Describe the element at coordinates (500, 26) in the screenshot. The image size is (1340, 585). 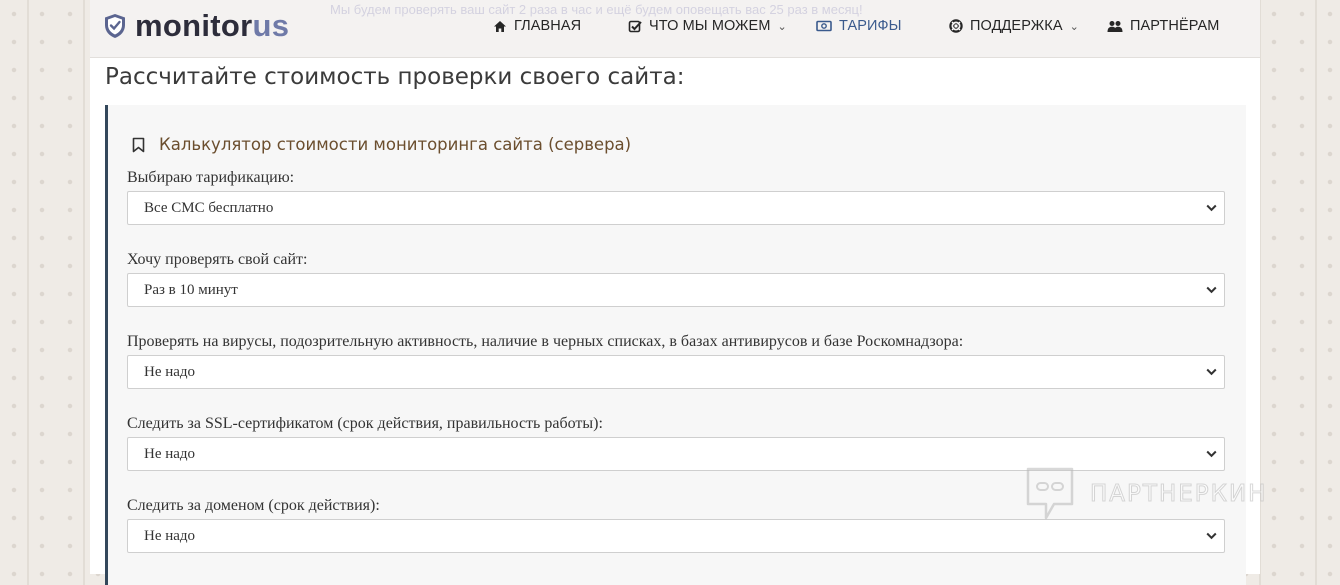
I see `home-icon` at that location.